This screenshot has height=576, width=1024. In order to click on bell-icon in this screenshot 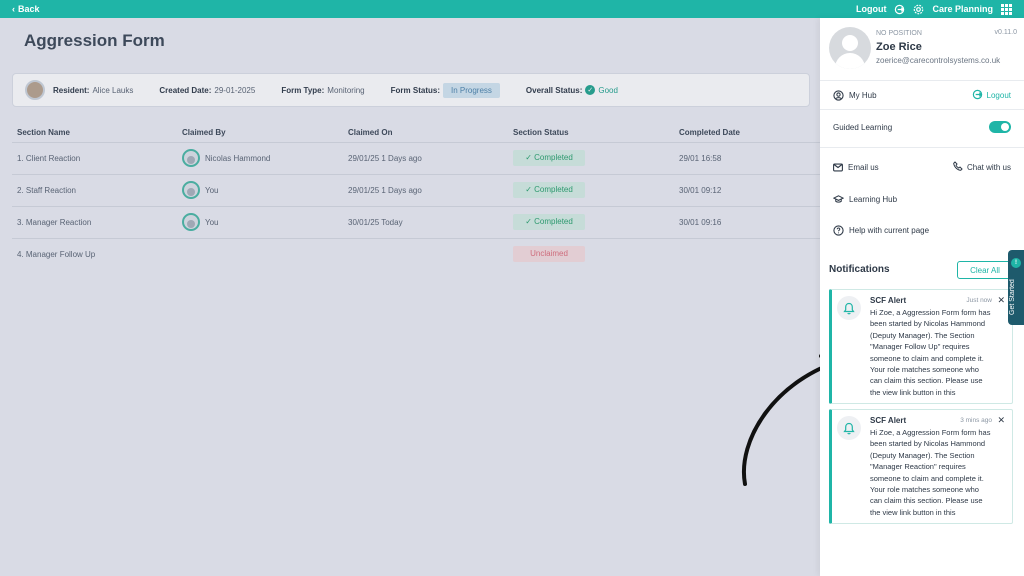, I will do `click(849, 428)`.